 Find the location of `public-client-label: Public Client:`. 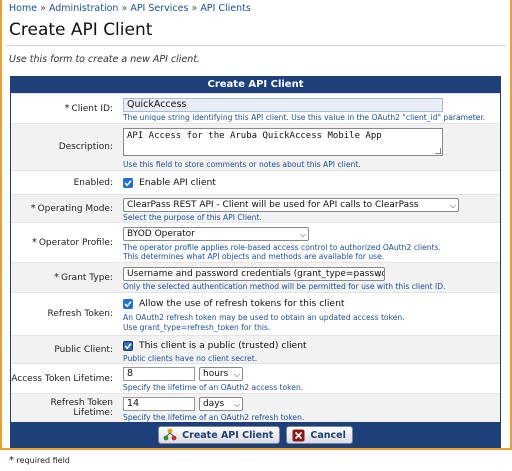

public-client-label: Public Client: is located at coordinates (83, 349).